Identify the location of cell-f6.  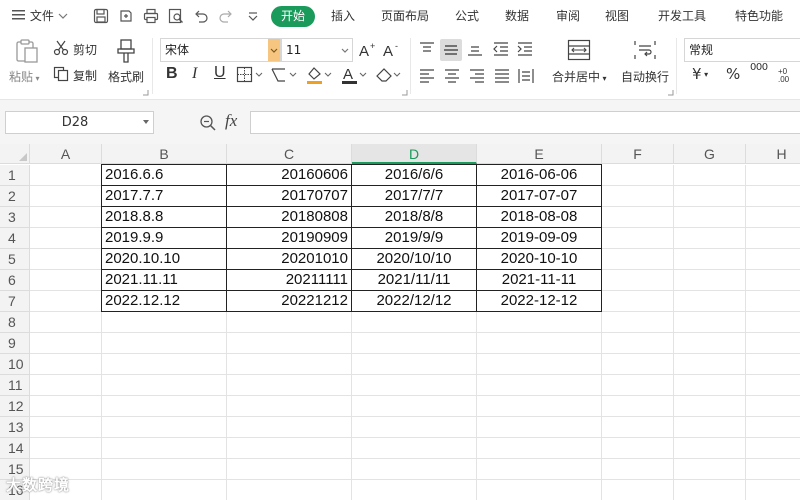
(638, 280).